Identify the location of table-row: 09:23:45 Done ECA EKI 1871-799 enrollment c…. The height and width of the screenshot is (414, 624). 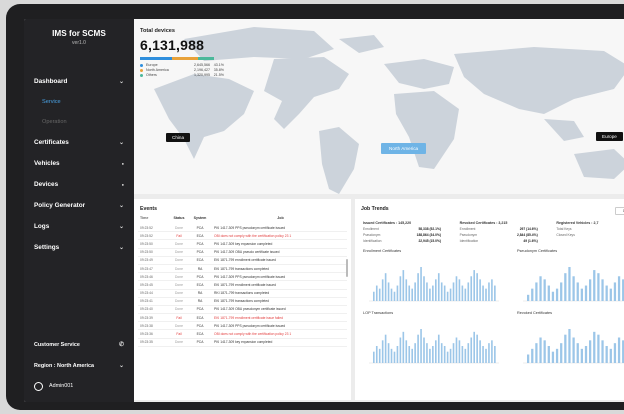
(242, 285).